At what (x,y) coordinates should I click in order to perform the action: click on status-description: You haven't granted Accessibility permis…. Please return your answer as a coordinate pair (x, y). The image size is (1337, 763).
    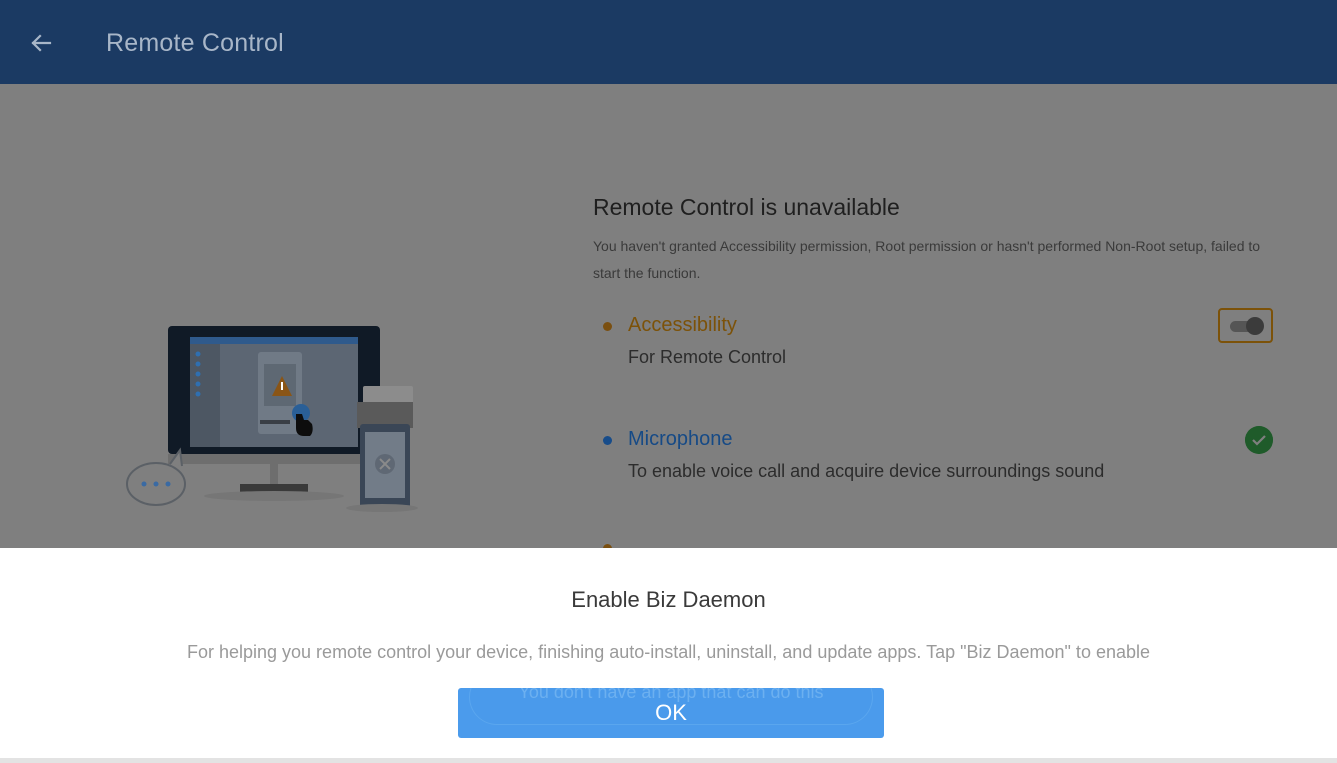
    Looking at the image, I should click on (927, 259).